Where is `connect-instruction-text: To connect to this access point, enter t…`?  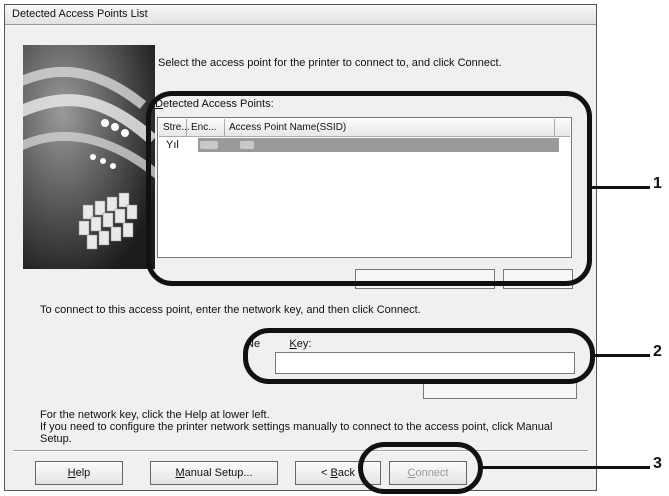
connect-instruction-text: To connect to this access point, enter t… is located at coordinates (230, 310).